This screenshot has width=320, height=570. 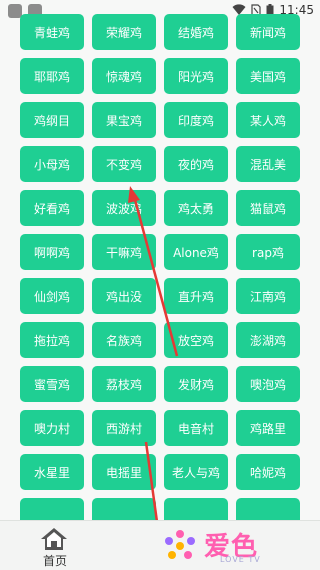 I want to click on grid-button: 鸡纲目, so click(x=52, y=120).